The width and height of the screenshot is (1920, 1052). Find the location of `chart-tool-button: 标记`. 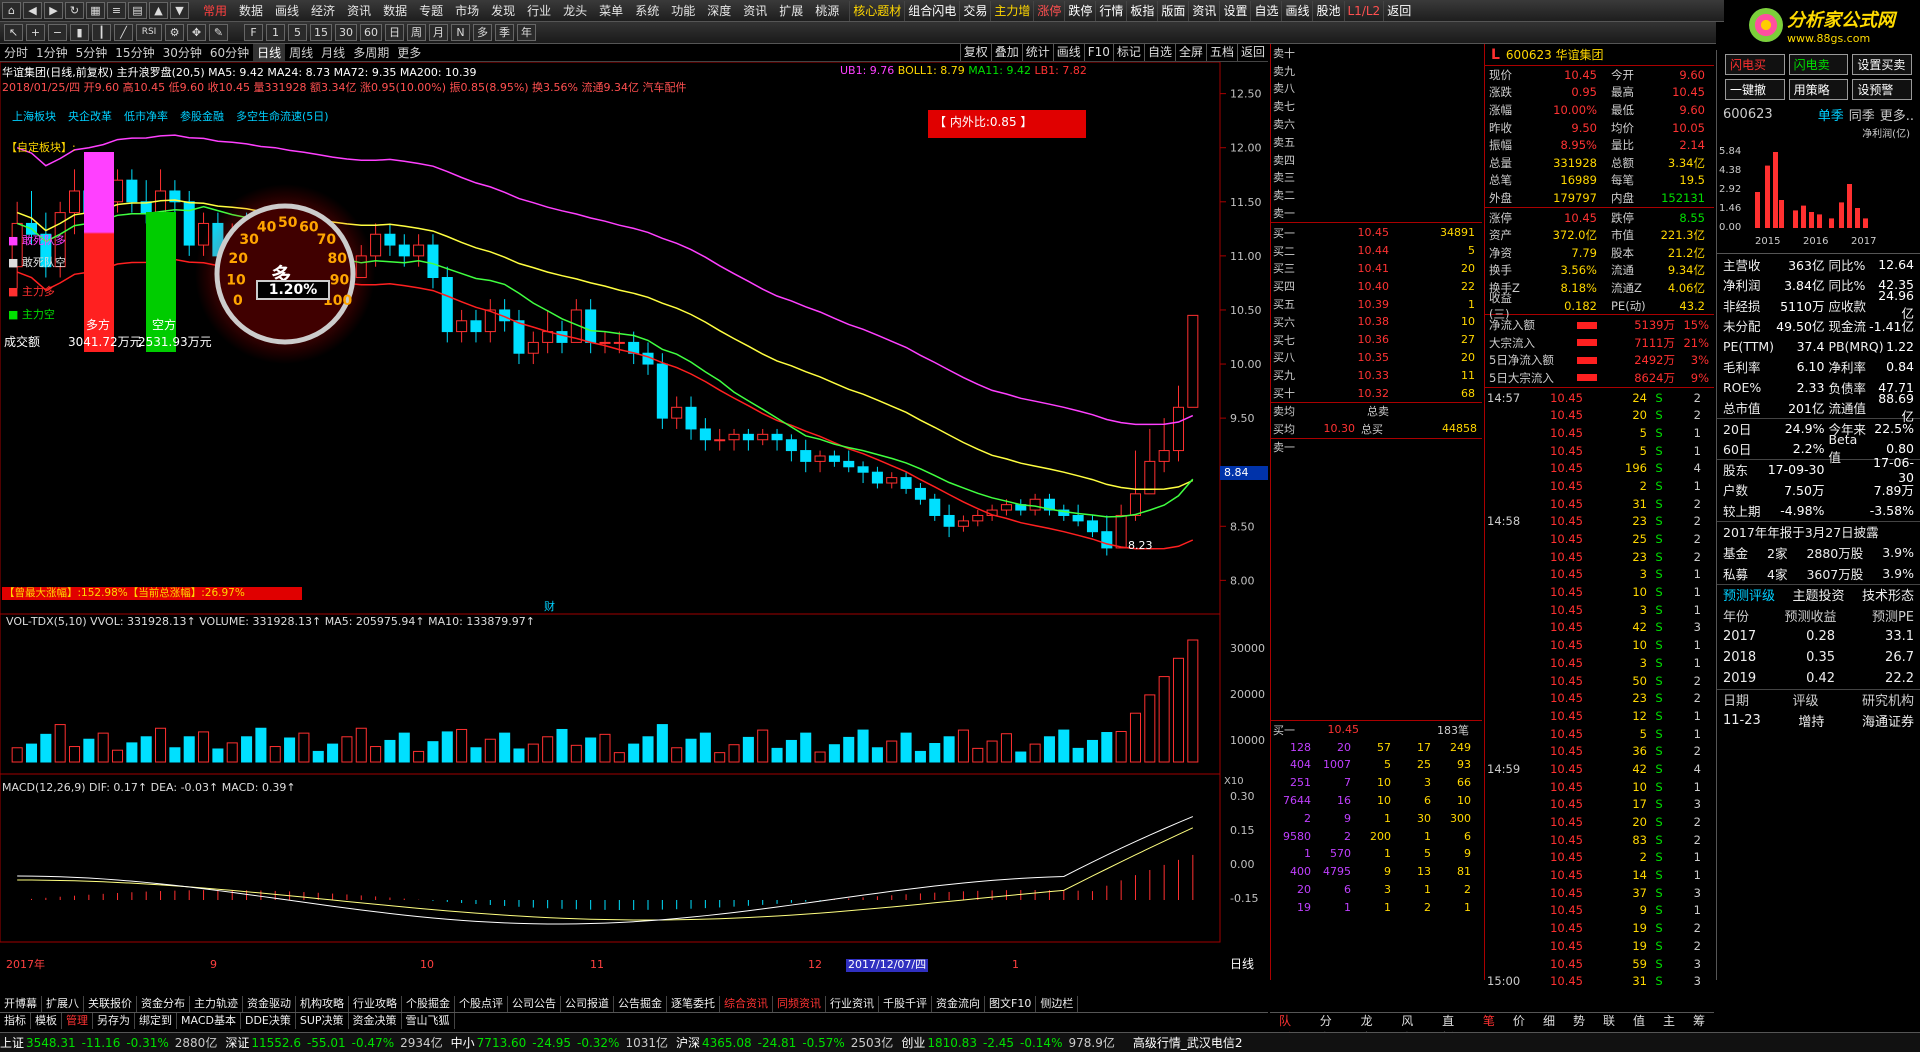

chart-tool-button: 标记 is located at coordinates (1128, 52).